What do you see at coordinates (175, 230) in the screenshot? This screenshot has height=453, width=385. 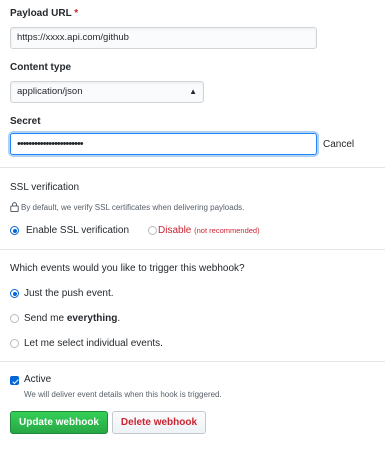 I see `ssl-disable-text: Disable` at bounding box center [175, 230].